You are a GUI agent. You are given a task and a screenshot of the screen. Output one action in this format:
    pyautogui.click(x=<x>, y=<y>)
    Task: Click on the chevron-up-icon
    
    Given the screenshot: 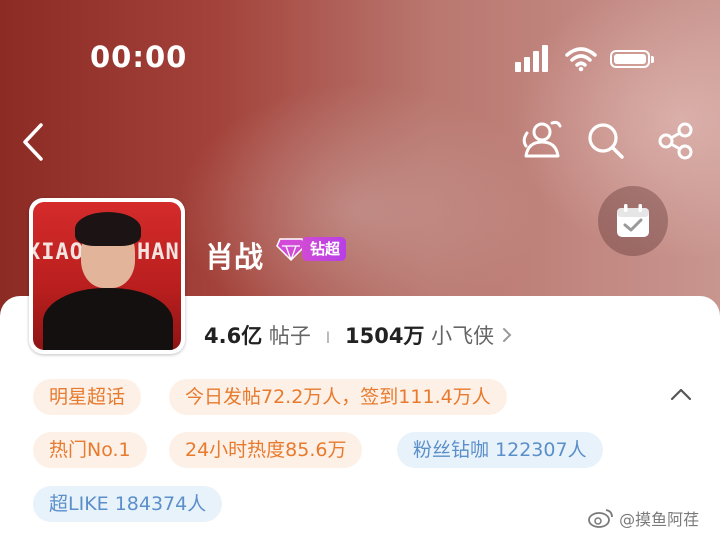 What is the action you would take?
    pyautogui.click(x=681, y=394)
    